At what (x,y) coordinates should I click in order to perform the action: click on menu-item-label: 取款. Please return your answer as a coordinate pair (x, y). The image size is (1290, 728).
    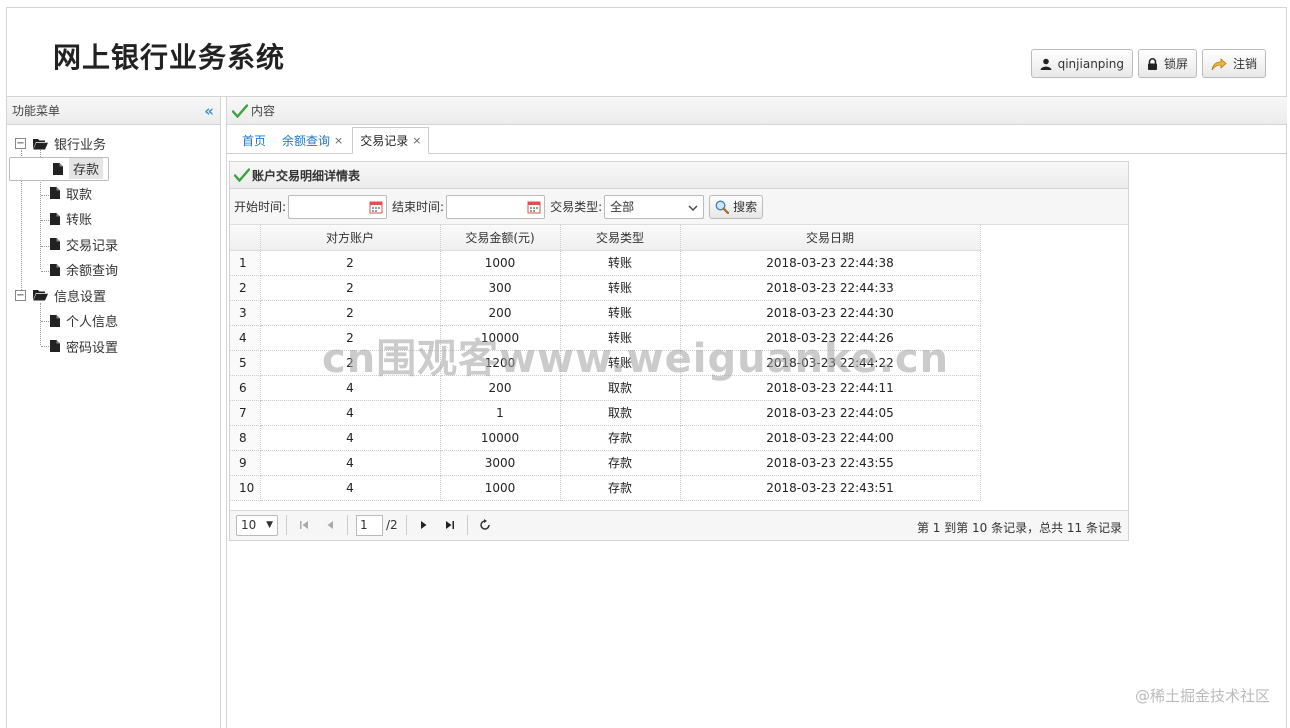
    Looking at the image, I should click on (79, 195).